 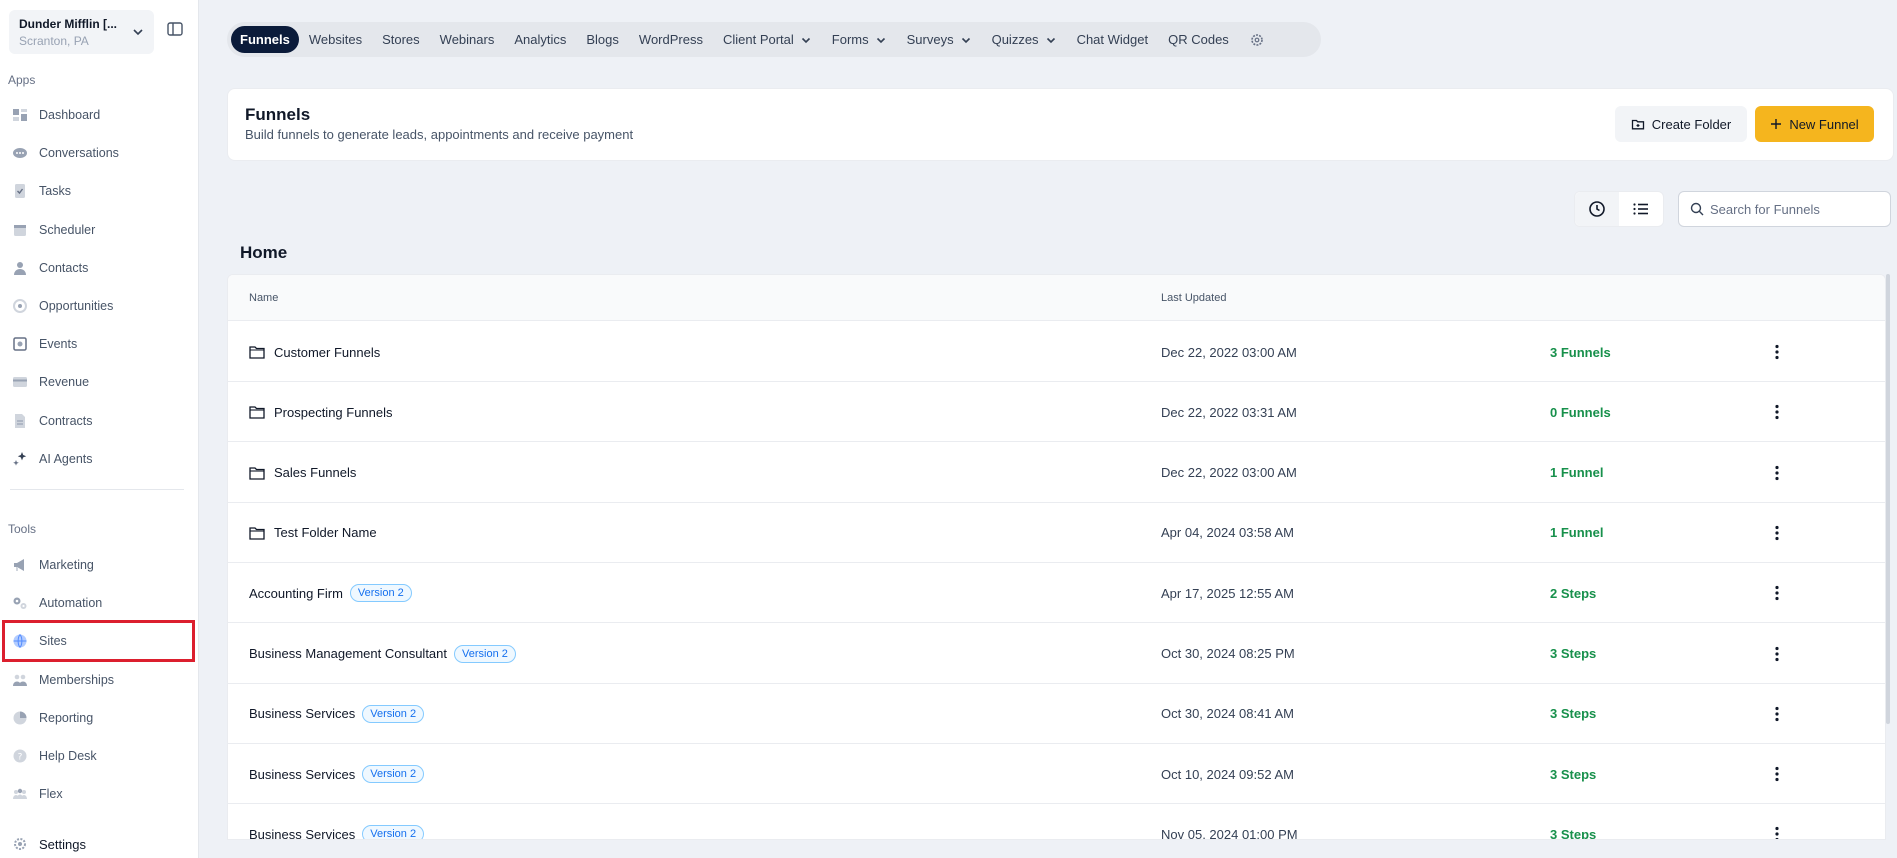 What do you see at coordinates (1824, 124) in the screenshot?
I see `new-funnel-label: New Funnel` at bounding box center [1824, 124].